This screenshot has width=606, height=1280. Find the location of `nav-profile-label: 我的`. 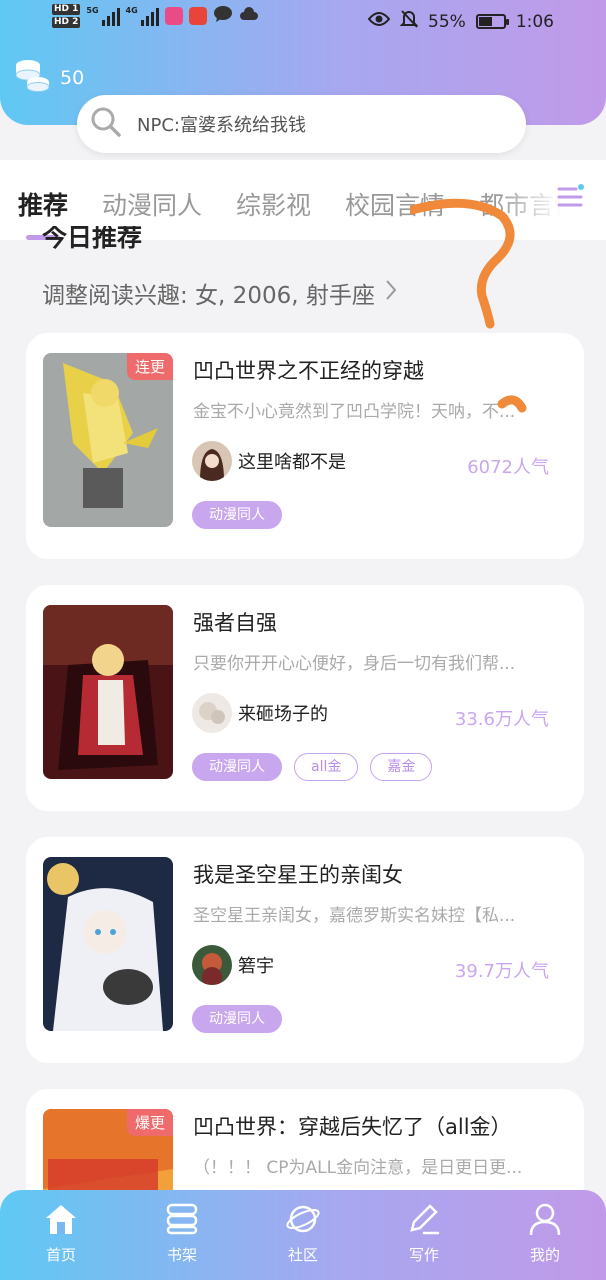

nav-profile-label: 我的 is located at coordinates (544, 1255).